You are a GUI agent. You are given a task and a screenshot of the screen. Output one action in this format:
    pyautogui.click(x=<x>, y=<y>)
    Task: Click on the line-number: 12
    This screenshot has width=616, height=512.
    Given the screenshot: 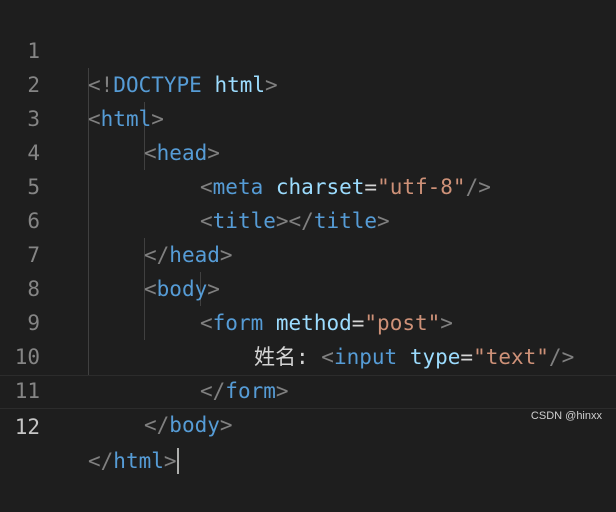 What is the action you would take?
    pyautogui.click(x=27, y=427)
    